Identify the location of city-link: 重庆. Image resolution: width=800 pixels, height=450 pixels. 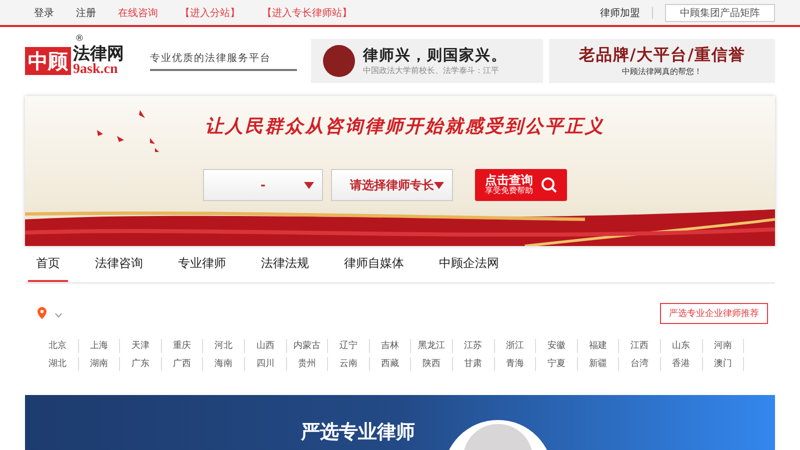
(183, 346).